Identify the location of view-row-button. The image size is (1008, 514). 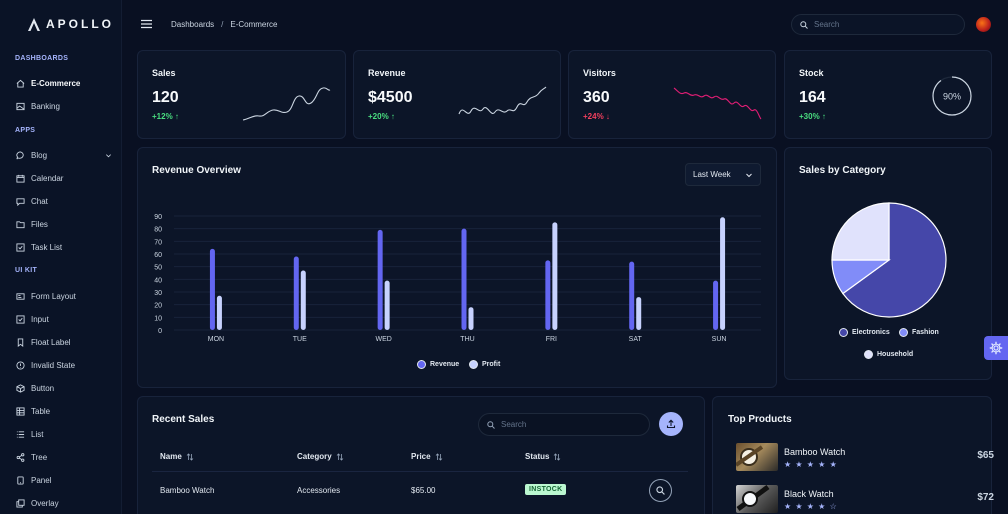
(660, 490).